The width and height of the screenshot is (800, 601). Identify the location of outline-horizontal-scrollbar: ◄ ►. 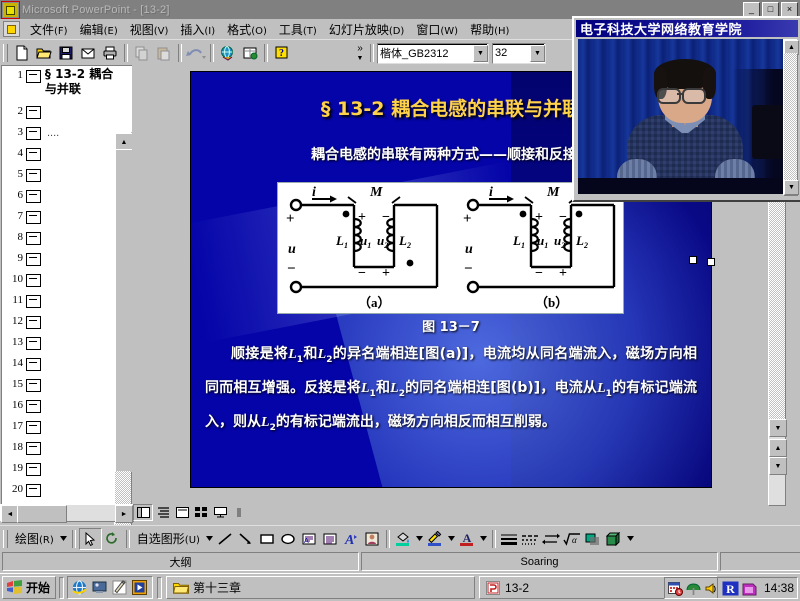
(67, 513).